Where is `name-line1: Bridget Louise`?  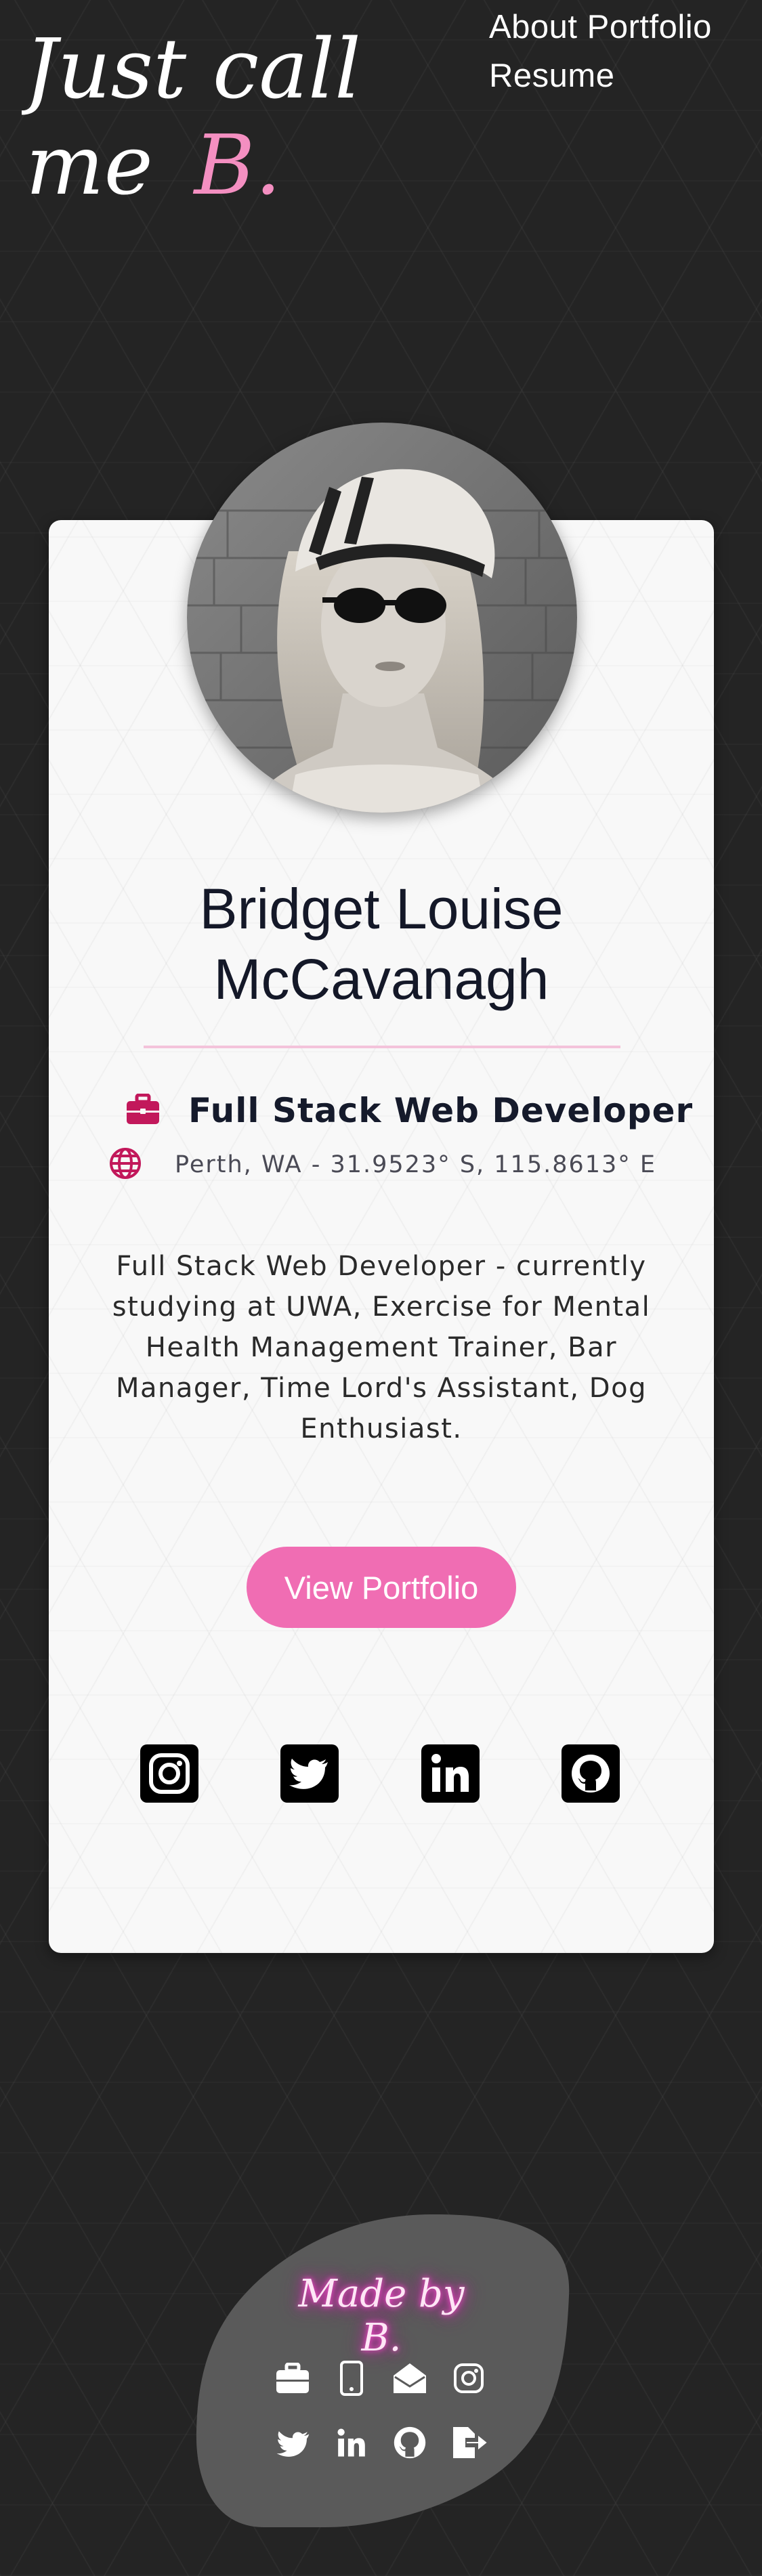 name-line1: Bridget Louise is located at coordinates (381, 909).